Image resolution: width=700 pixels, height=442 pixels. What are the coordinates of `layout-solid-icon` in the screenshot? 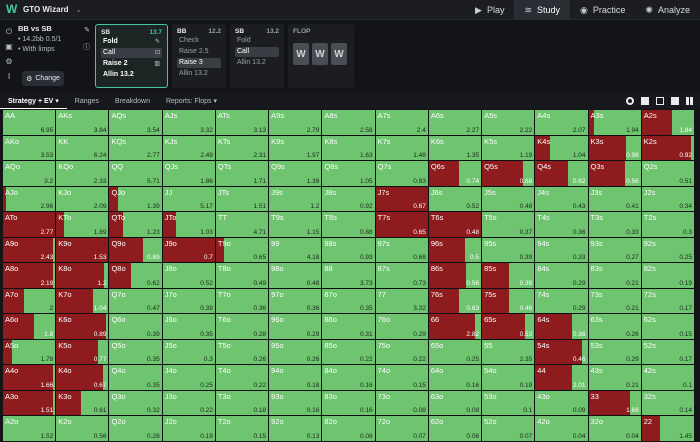 It's located at (675, 101).